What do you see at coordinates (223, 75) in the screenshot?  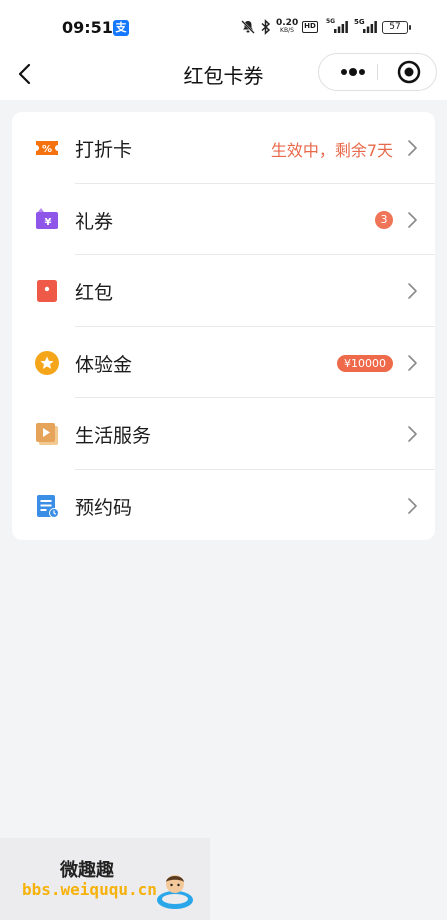 I see `nav-bar: 红包卡券` at bounding box center [223, 75].